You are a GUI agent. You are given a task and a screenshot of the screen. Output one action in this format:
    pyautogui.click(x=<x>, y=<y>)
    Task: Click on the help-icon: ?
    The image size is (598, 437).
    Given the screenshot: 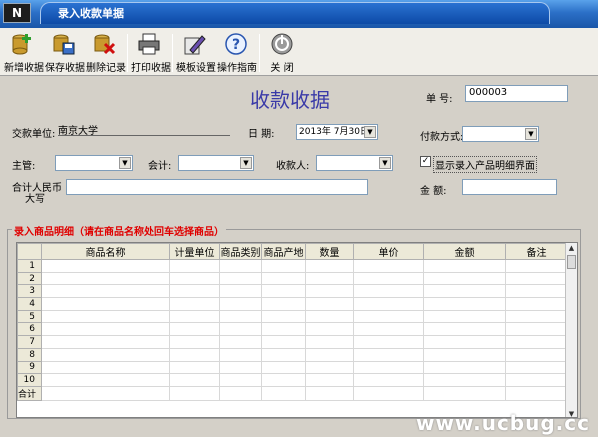 What is the action you would take?
    pyautogui.click(x=236, y=44)
    